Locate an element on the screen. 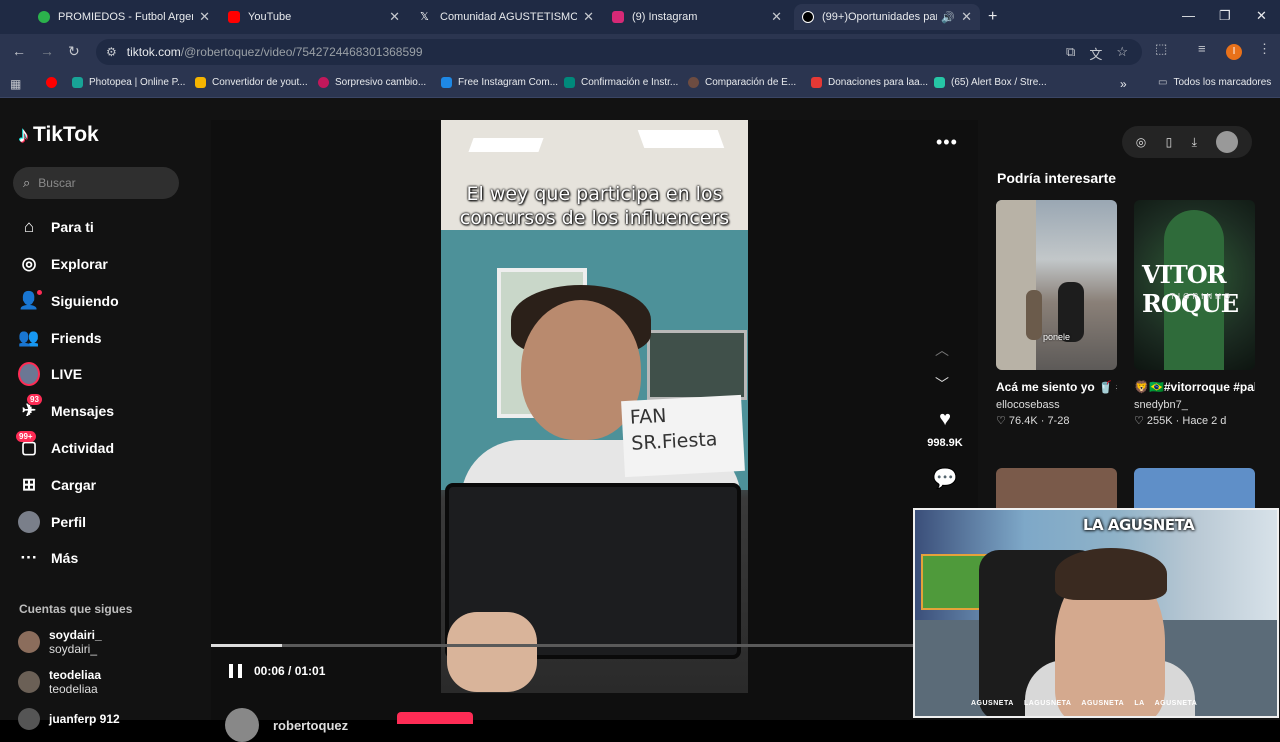 This screenshot has height=742, width=1280. media-controls-icon: ≡ is located at coordinates (1202, 48).